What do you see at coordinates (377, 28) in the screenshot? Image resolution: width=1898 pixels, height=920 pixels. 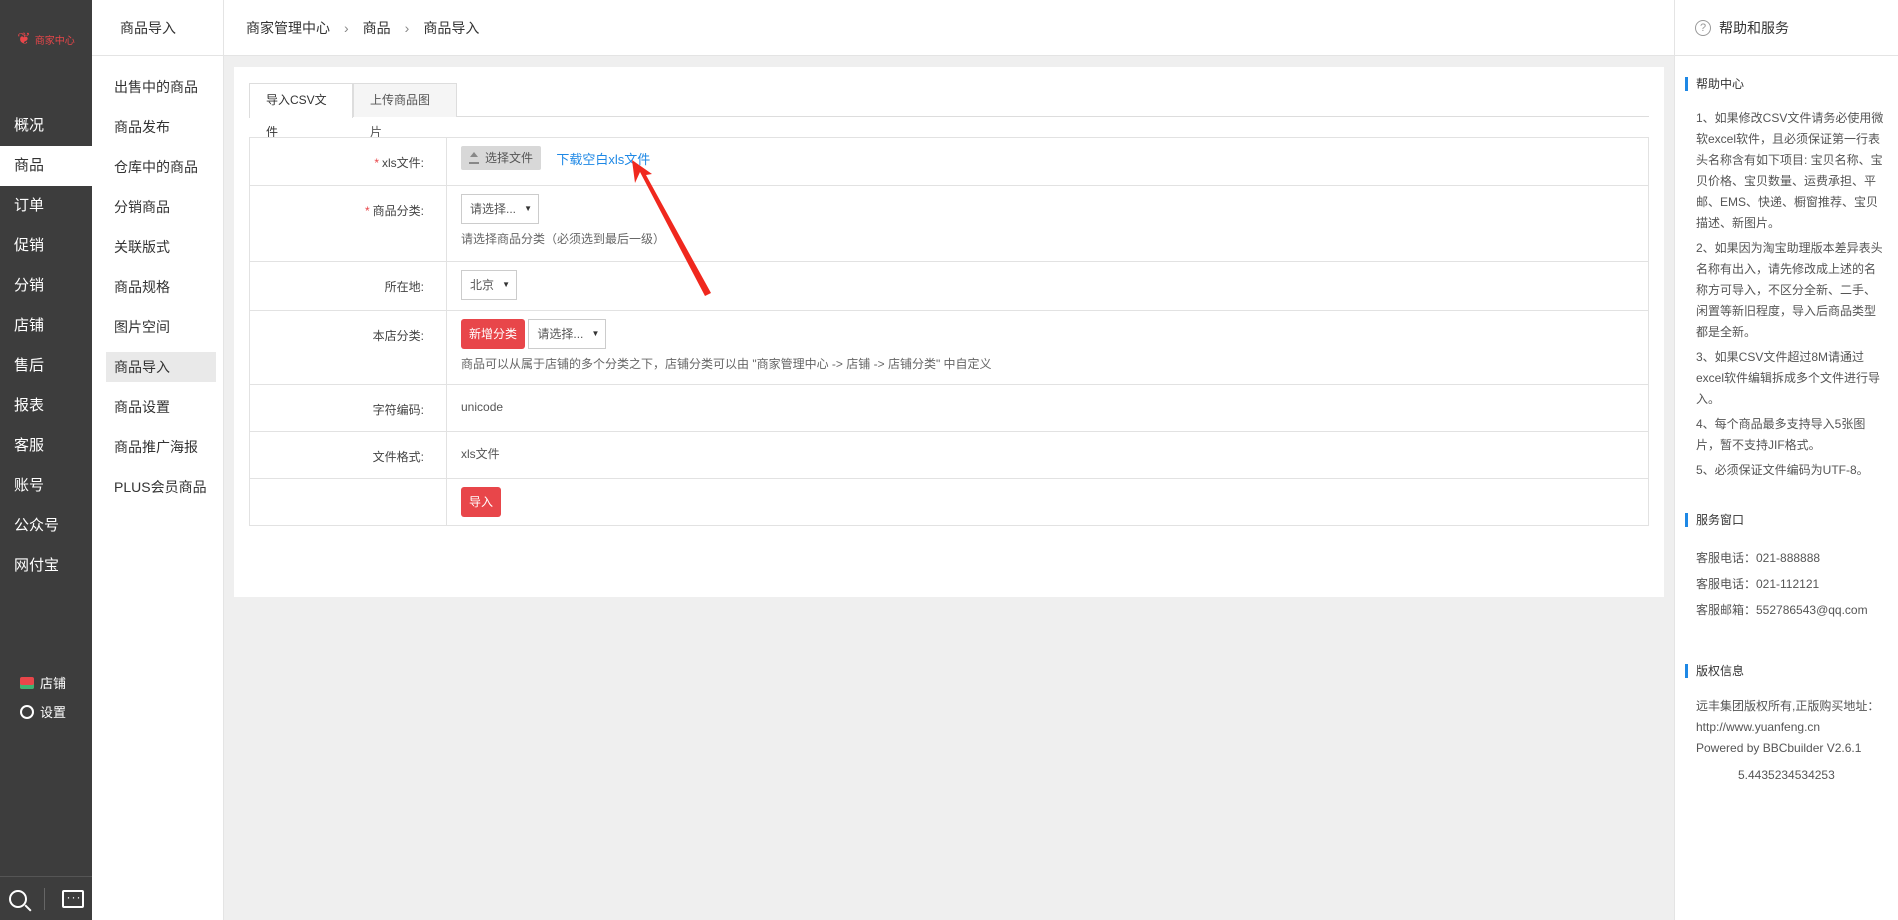 I see `breadcrumb-item-goods: 商品` at bounding box center [377, 28].